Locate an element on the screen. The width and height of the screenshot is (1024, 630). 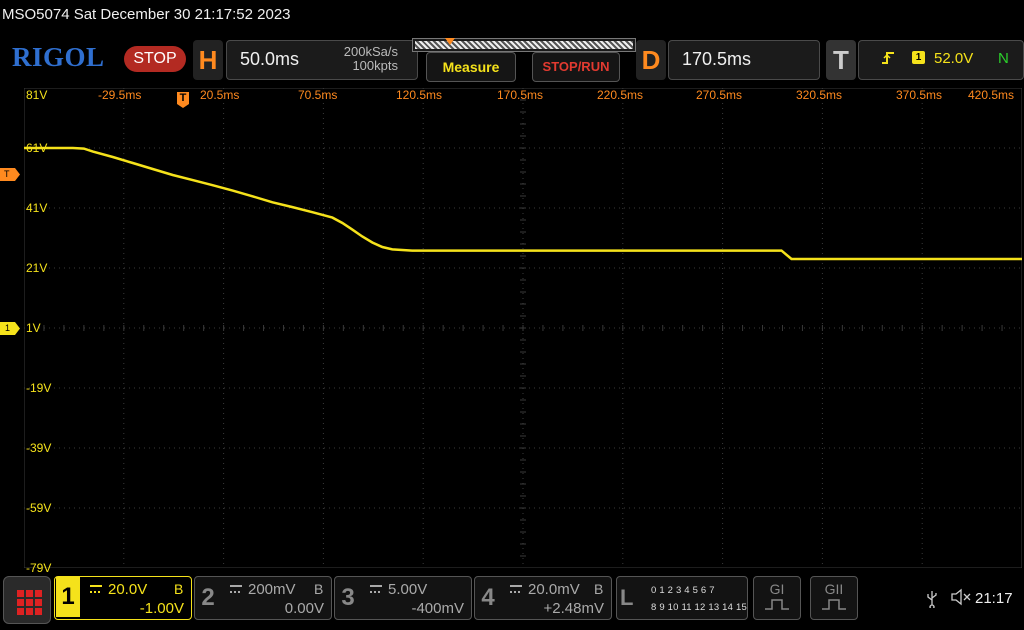
channel-4-bandwidth-limit: B is located at coordinates (599, 589).